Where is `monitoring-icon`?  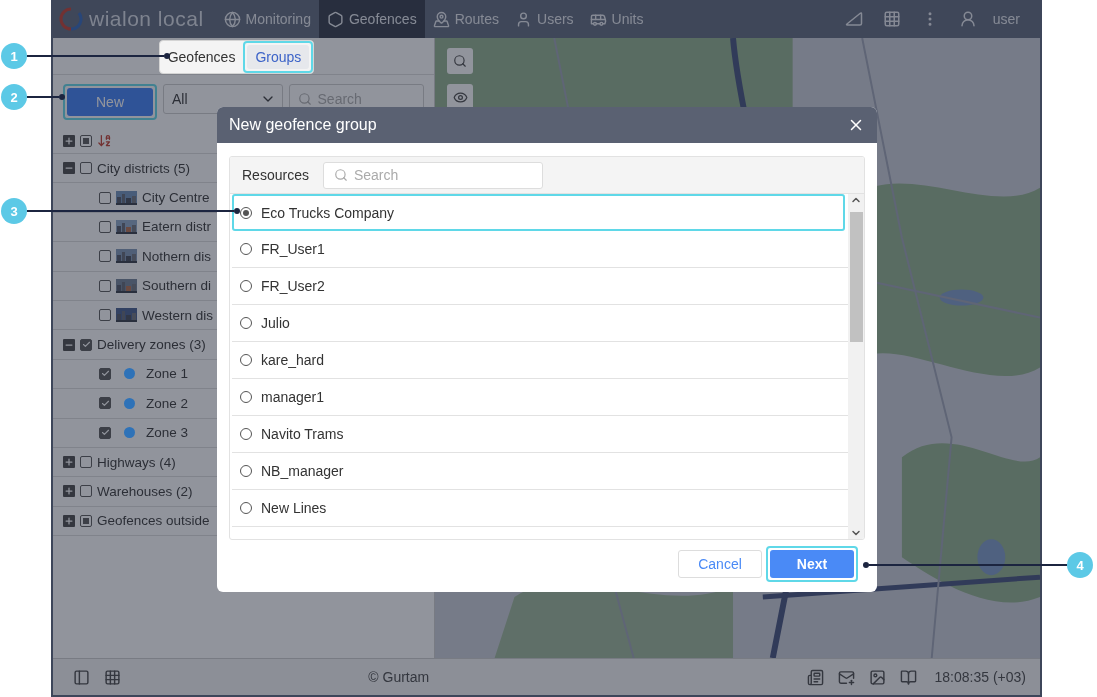 monitoring-icon is located at coordinates (232, 19).